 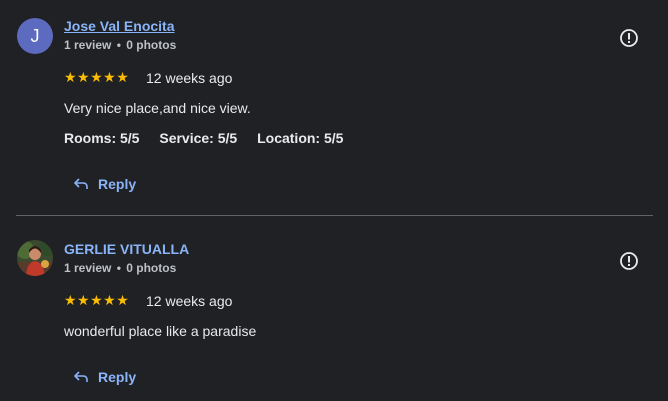 What do you see at coordinates (102, 138) in the screenshot?
I see `rating-rooms: Rooms: 5/5` at bounding box center [102, 138].